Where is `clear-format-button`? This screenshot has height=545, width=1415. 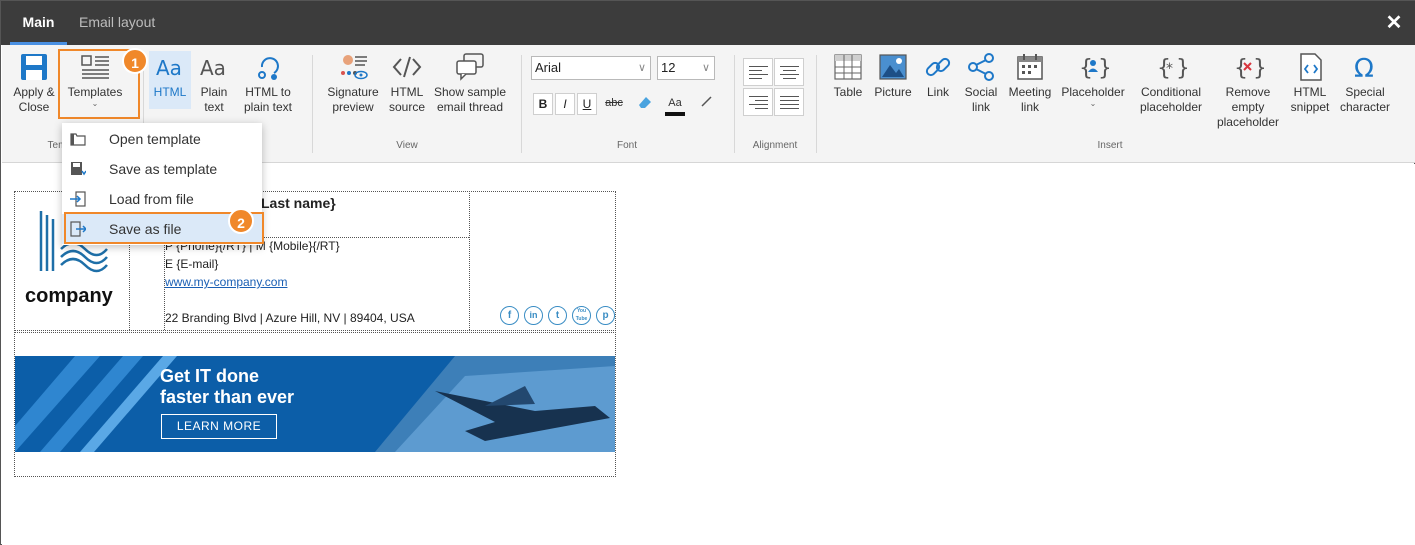 clear-format-button is located at coordinates (645, 104).